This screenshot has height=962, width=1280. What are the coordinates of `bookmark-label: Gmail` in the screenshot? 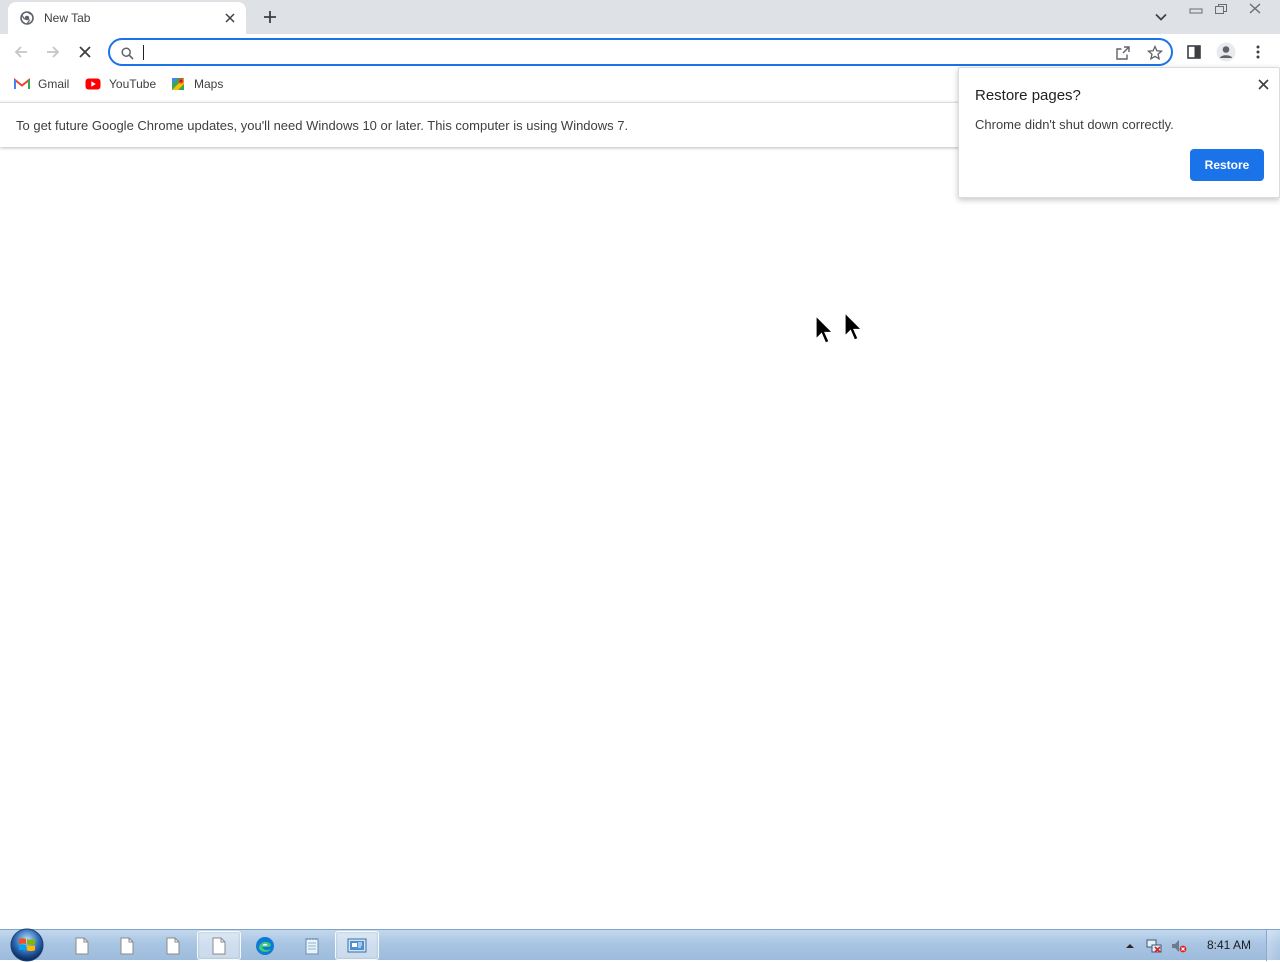 It's located at (54, 84).